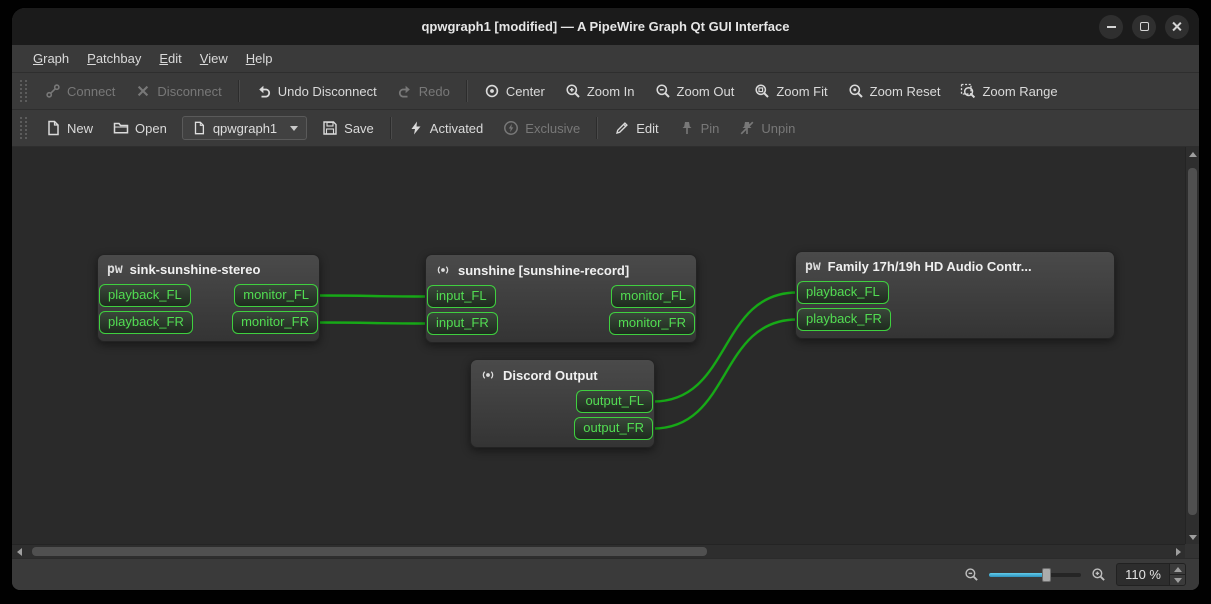 The height and width of the screenshot is (604, 1211). Describe the element at coordinates (140, 128) in the screenshot. I see `open-button: Open` at that location.